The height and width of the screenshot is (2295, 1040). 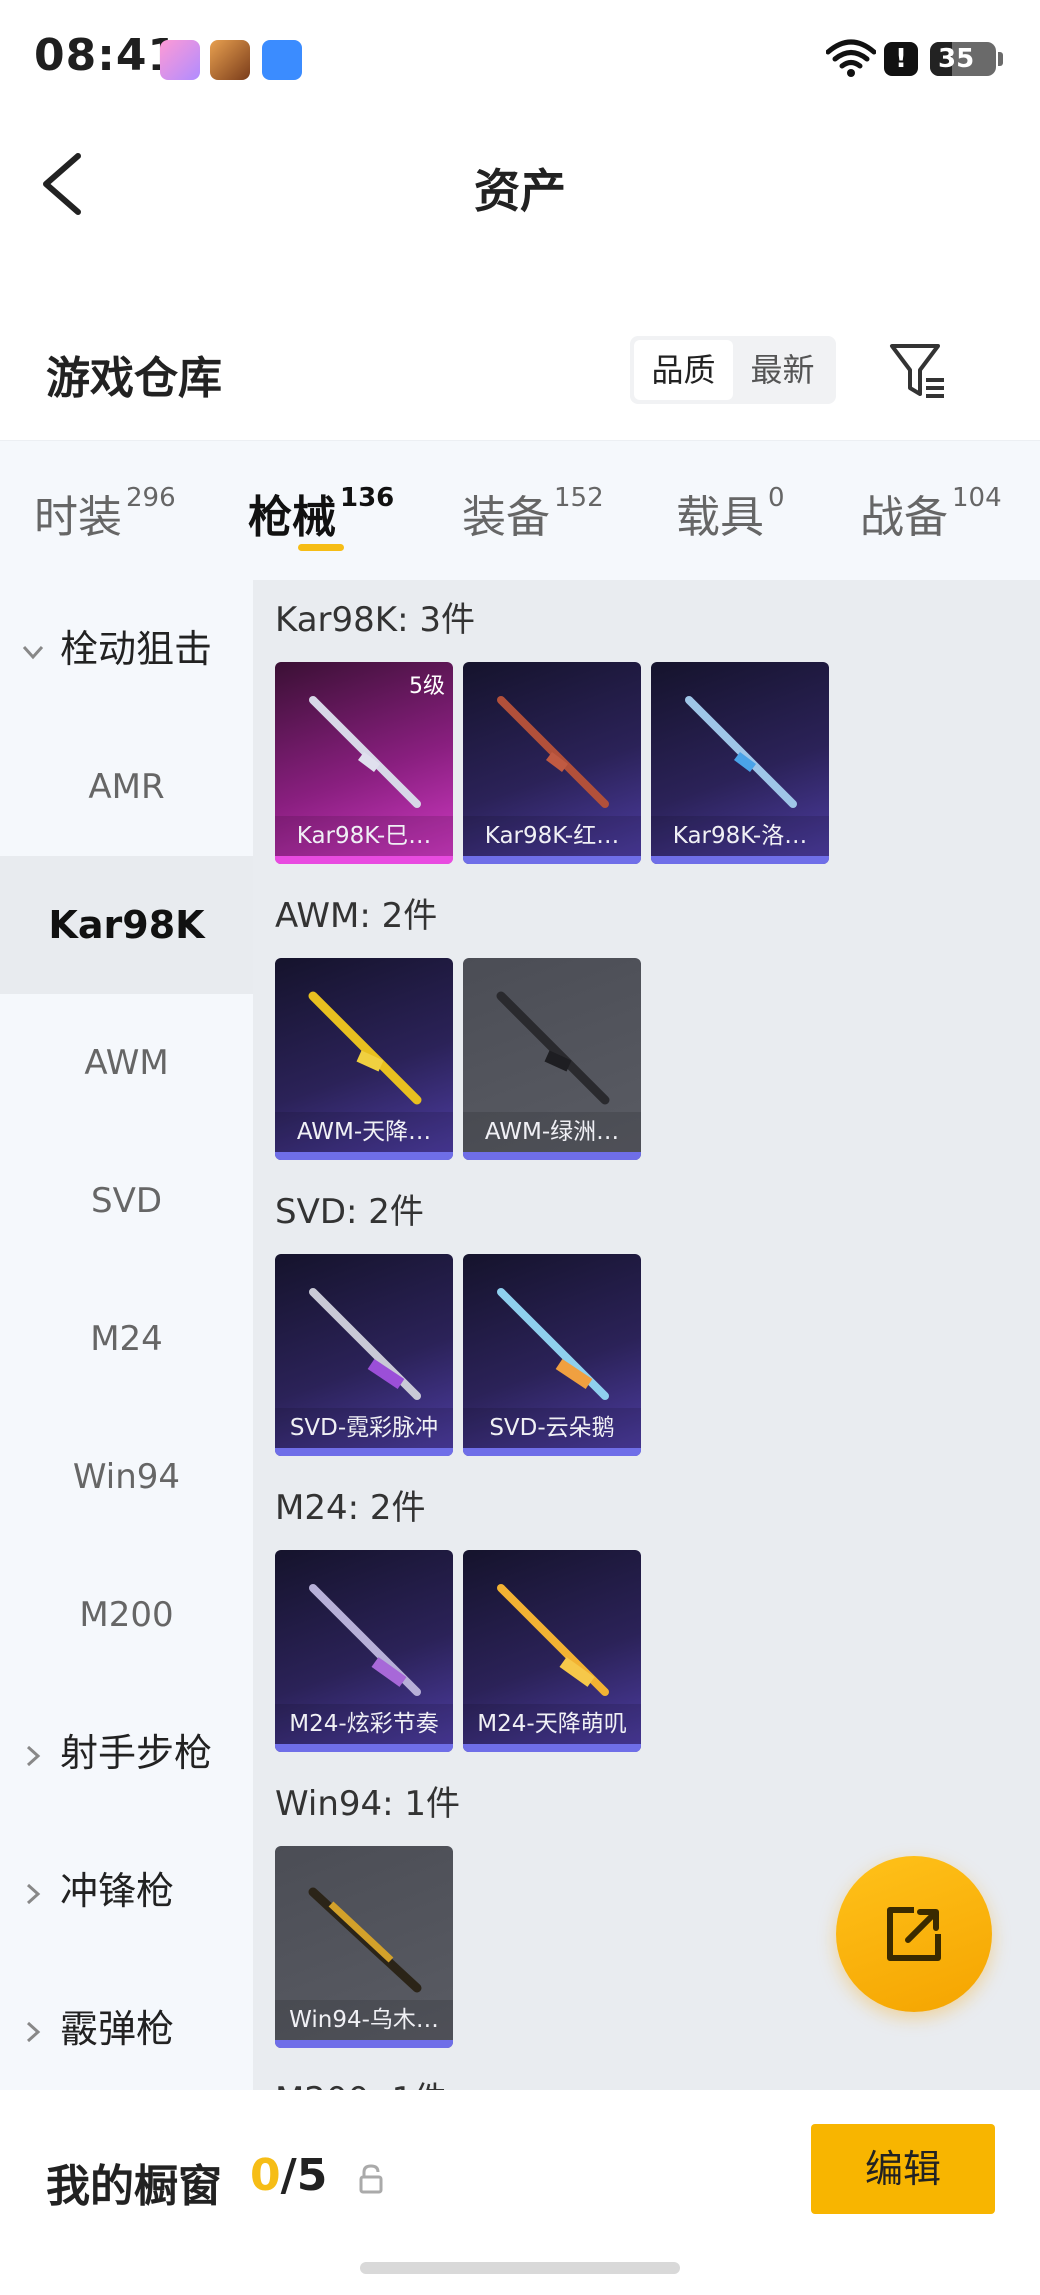 What do you see at coordinates (364, 1724) in the screenshot?
I see `item-name: M24-炫彩节奏` at bounding box center [364, 1724].